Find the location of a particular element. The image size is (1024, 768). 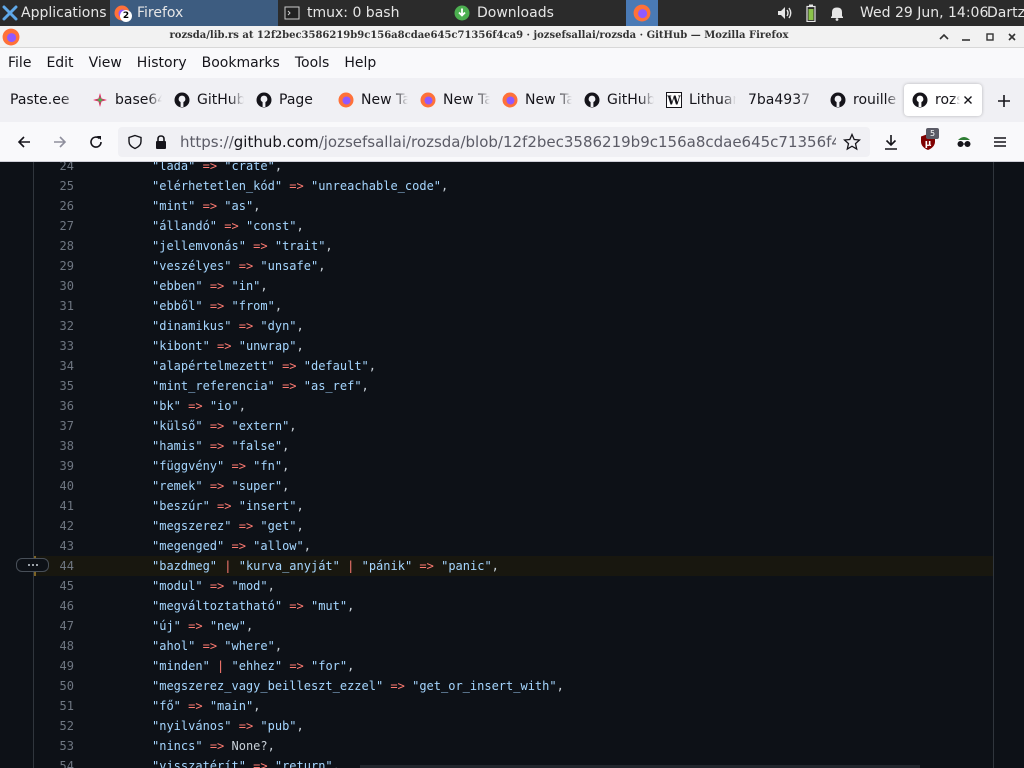

line-number: 48 is located at coordinates (54, 646).